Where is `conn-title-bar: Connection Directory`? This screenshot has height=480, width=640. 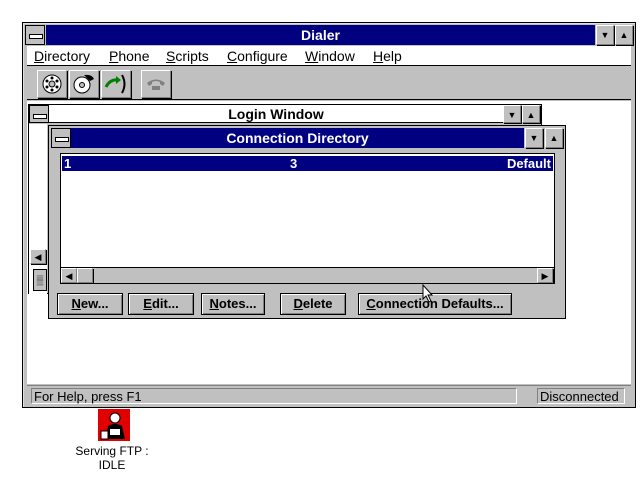
conn-title-bar: Connection Directory is located at coordinates (297, 138).